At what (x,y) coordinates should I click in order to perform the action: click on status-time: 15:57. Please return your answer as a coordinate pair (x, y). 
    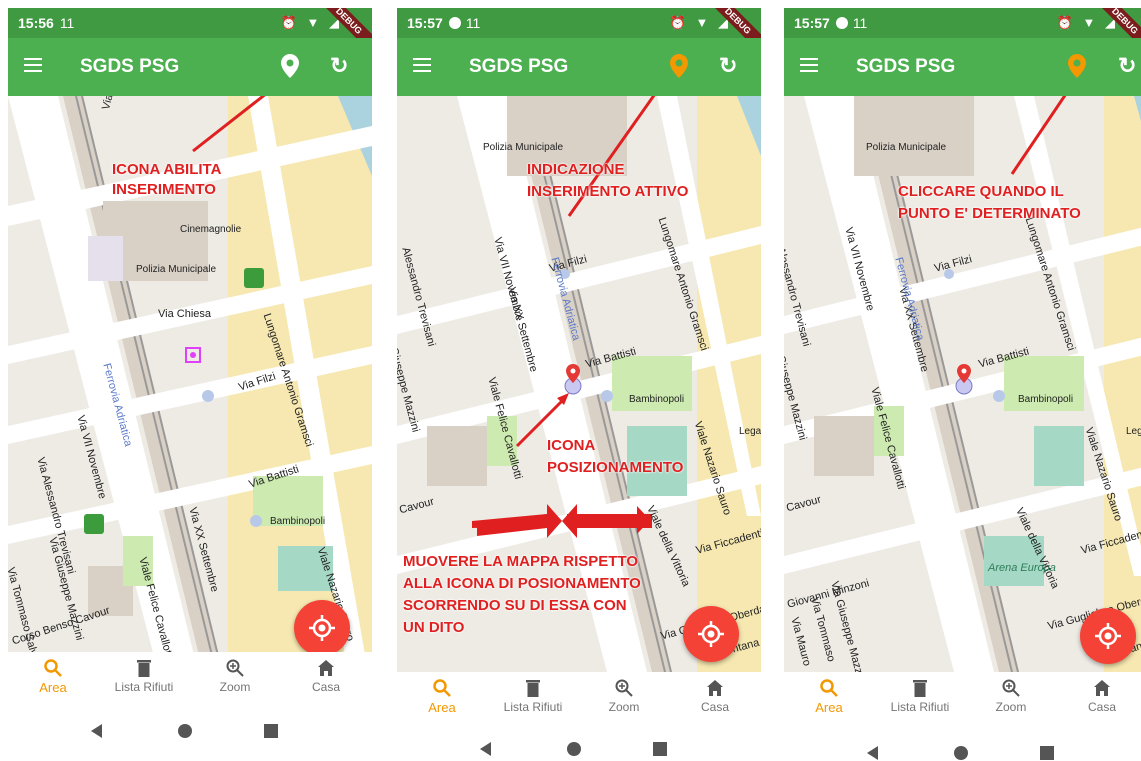
    Looking at the image, I should click on (812, 23).